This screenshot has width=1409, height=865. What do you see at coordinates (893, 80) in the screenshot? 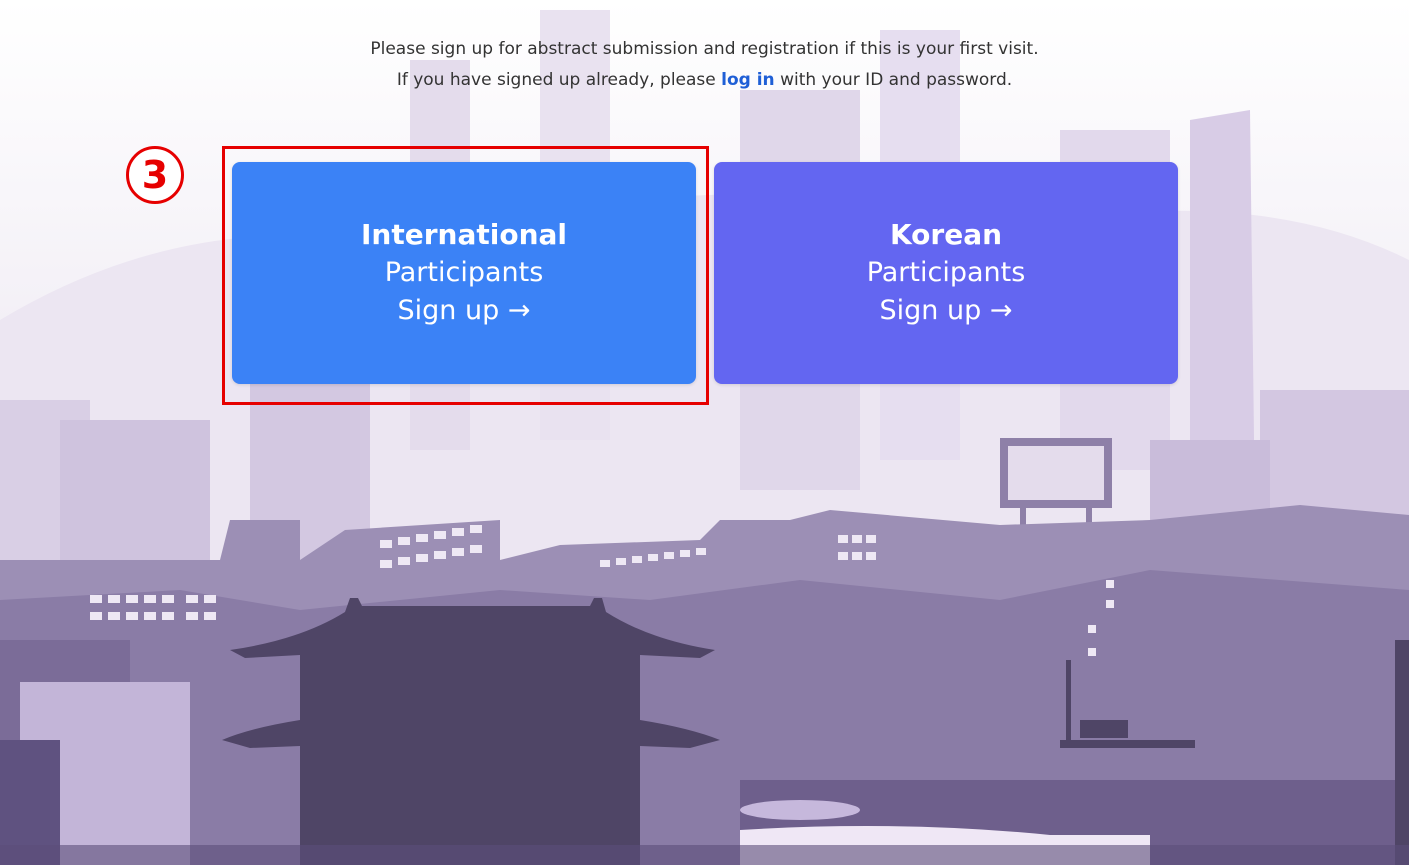
I see `intro-line-2-suffix: with your ID and password.` at bounding box center [893, 80].